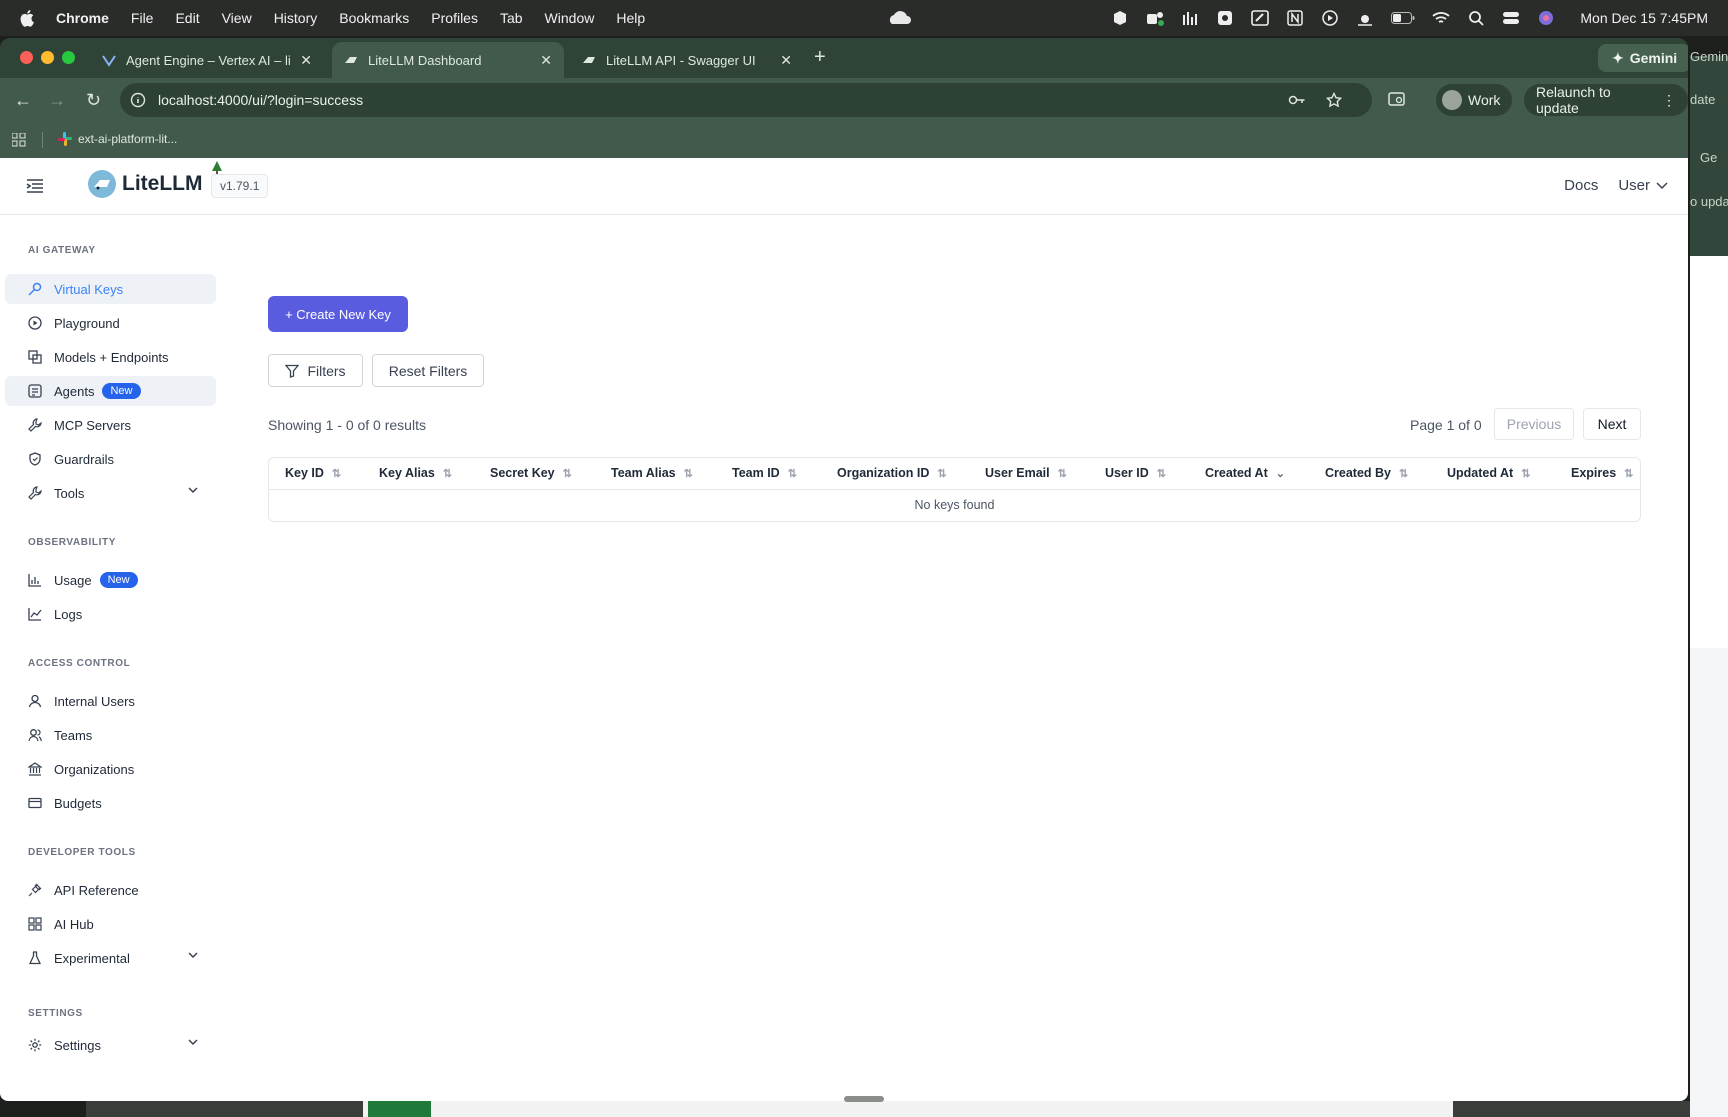  What do you see at coordinates (764, 473) in the screenshot?
I see `column-header-team-id: Team ID ⇅` at bounding box center [764, 473].